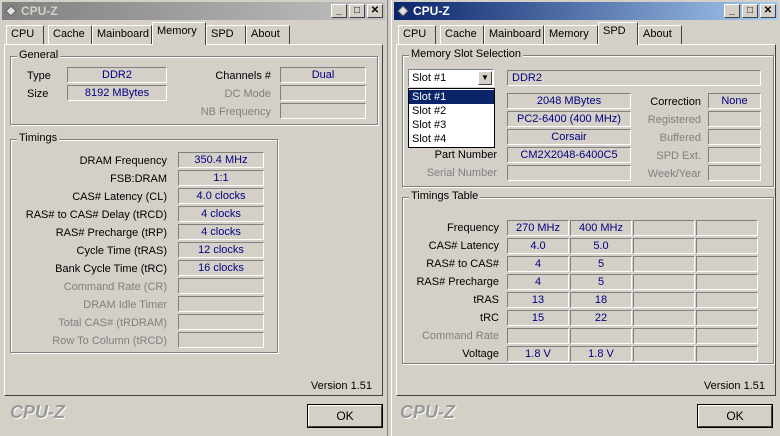  I want to click on timing-label: Command Rate (CR), so click(115, 287).